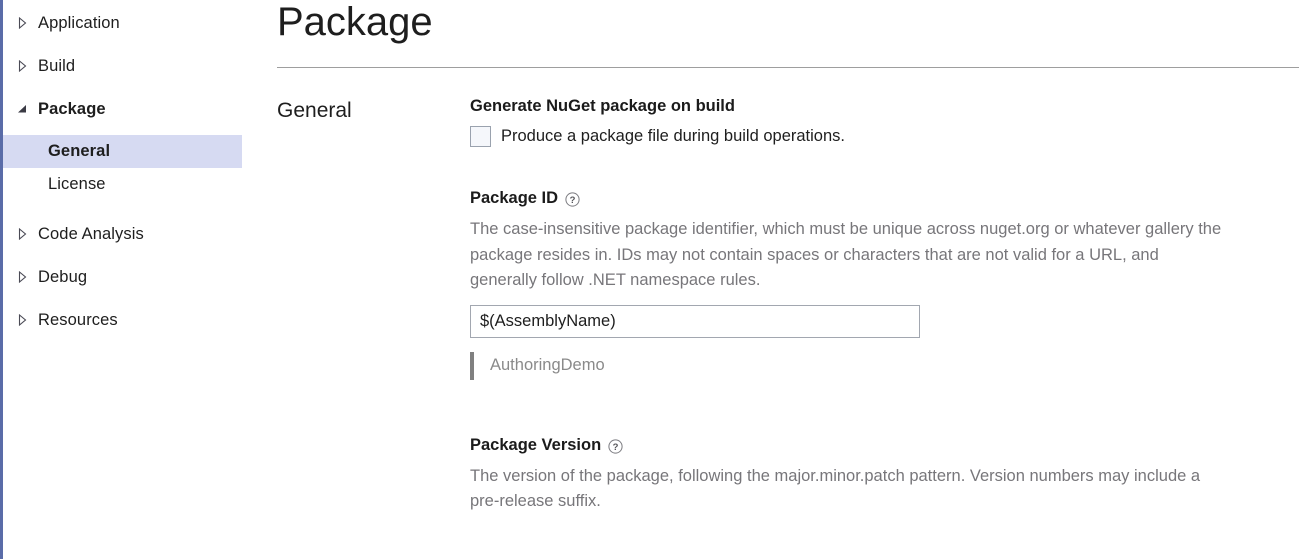 Image resolution: width=1299 pixels, height=559 pixels. I want to click on package-id-input, so click(695, 321).